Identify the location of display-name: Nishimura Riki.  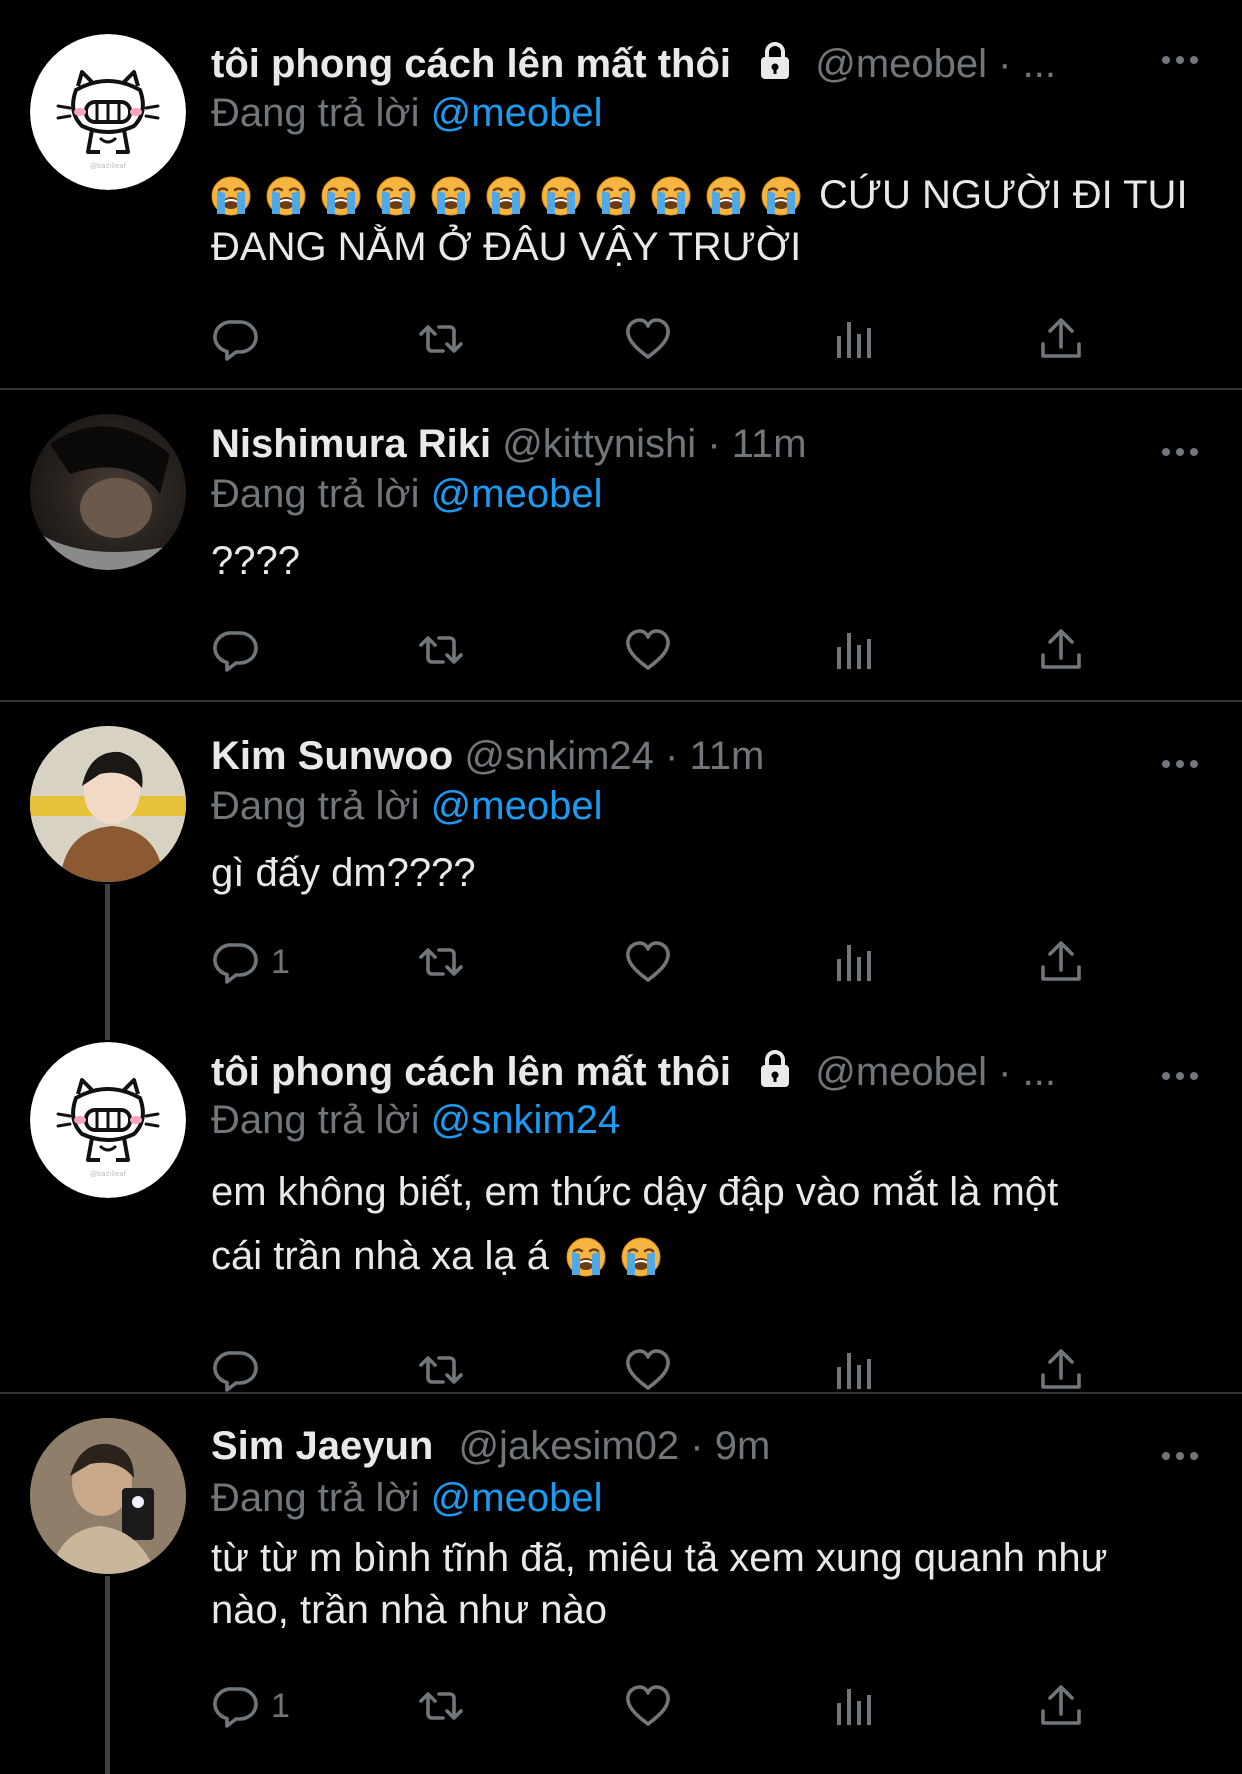
(351, 444).